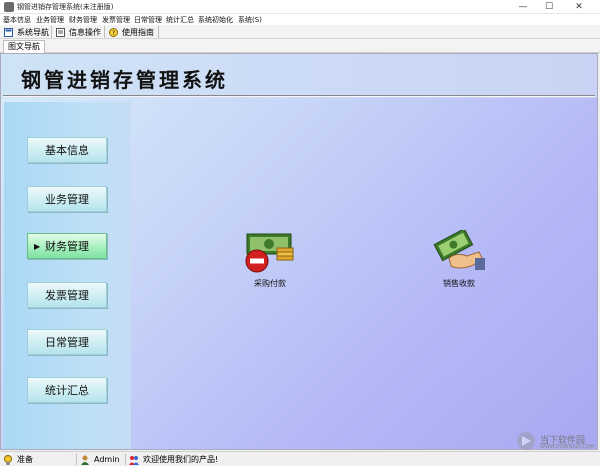  What do you see at coordinates (134, 460) in the screenshot?
I see `users-group-icon` at bounding box center [134, 460].